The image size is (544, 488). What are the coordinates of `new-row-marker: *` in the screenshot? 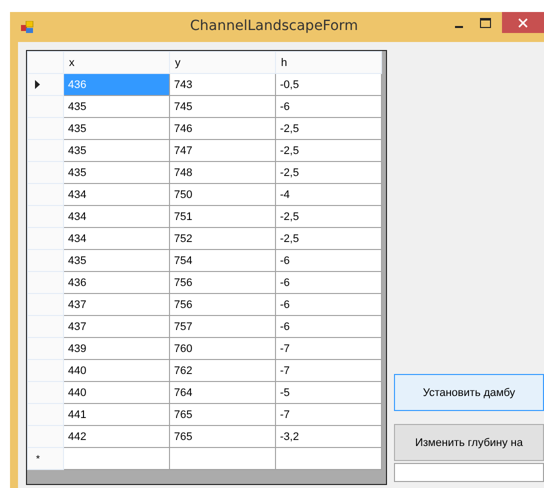 It's located at (38, 459).